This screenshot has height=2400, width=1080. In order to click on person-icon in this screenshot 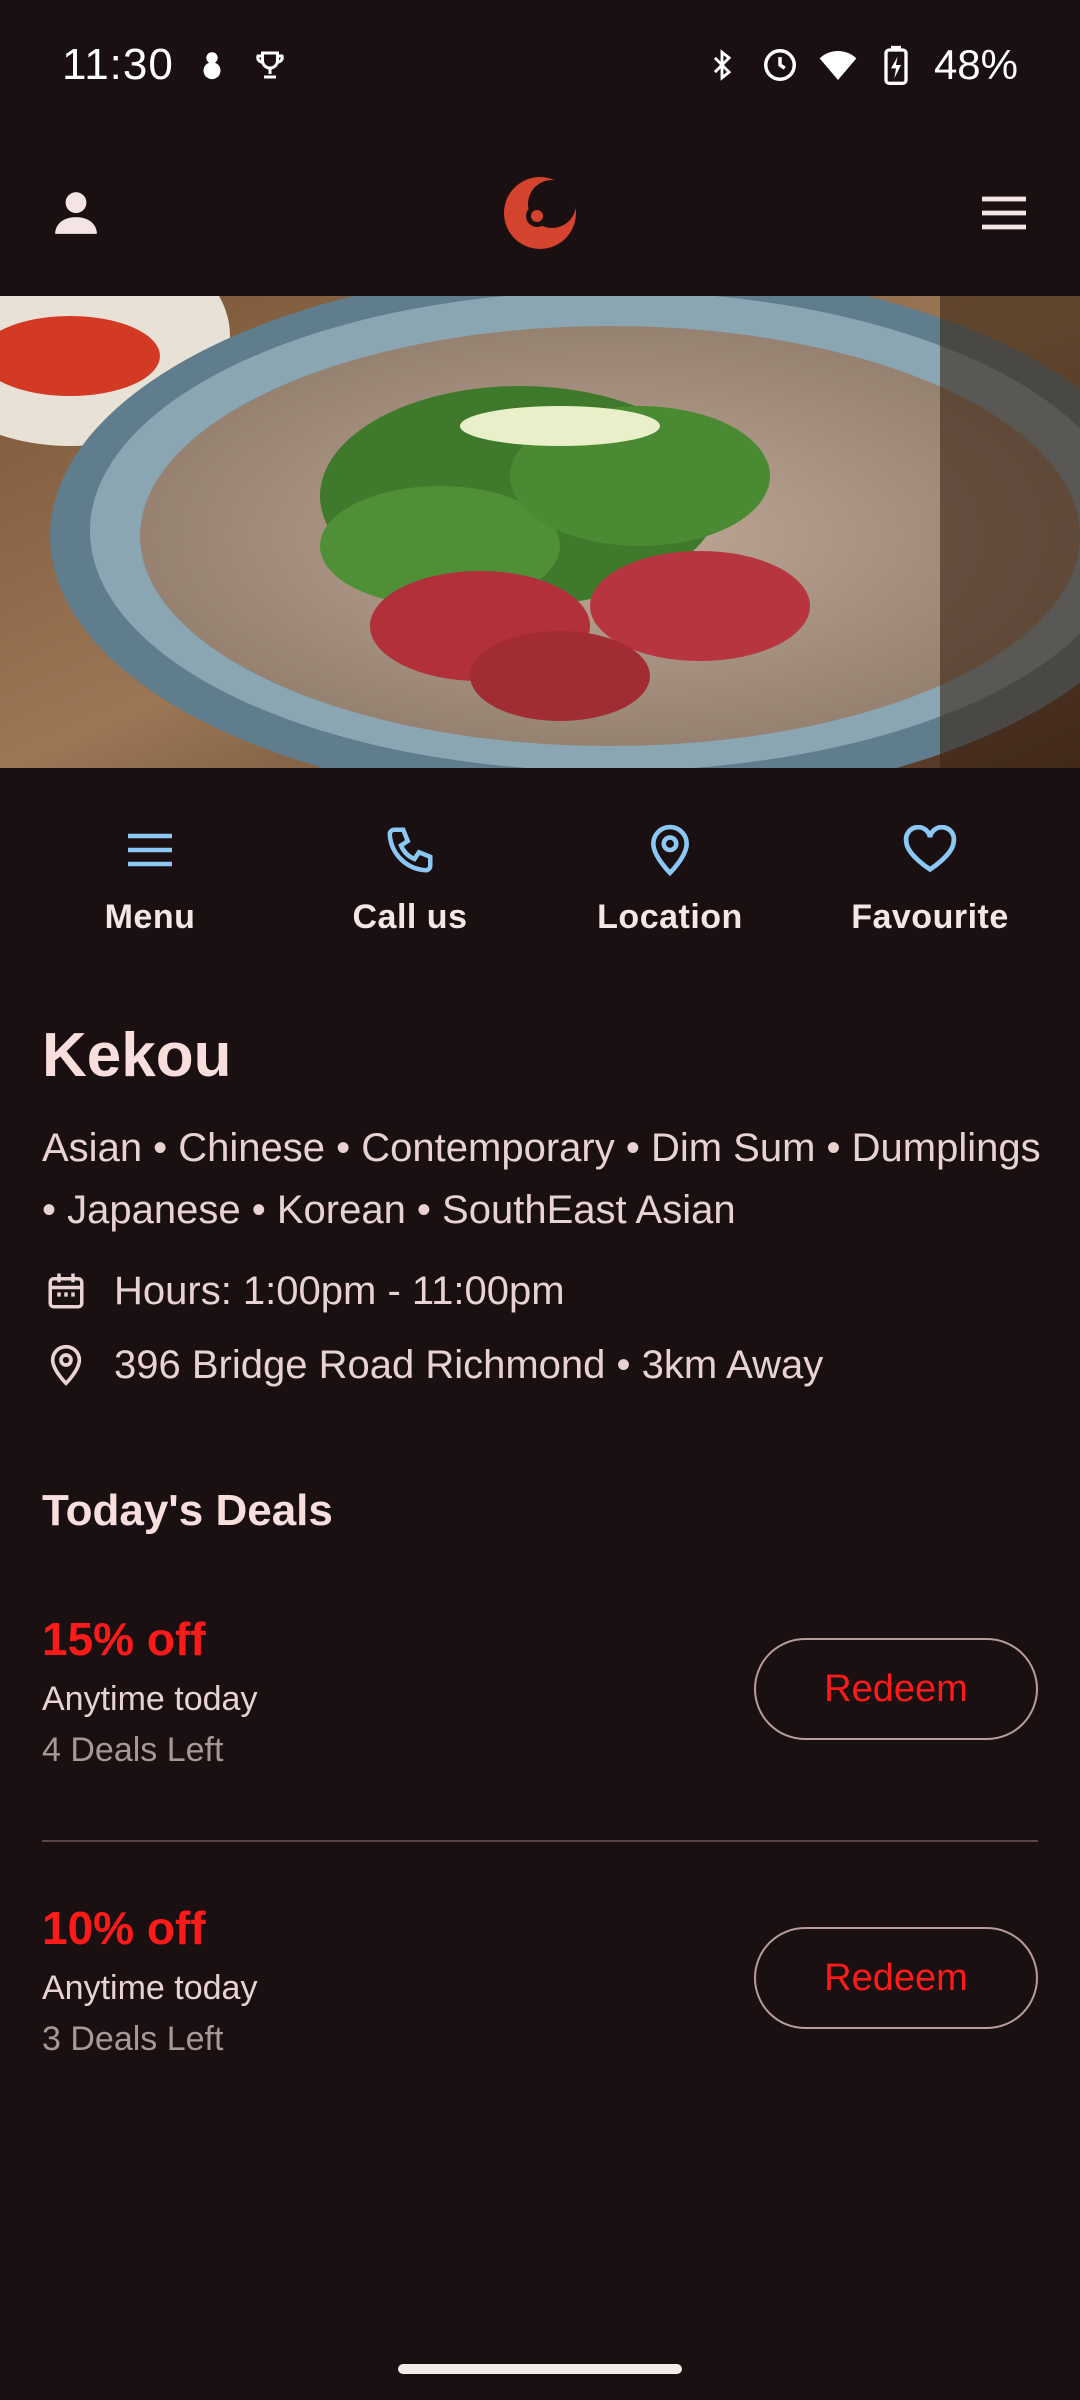, I will do `click(76, 213)`.